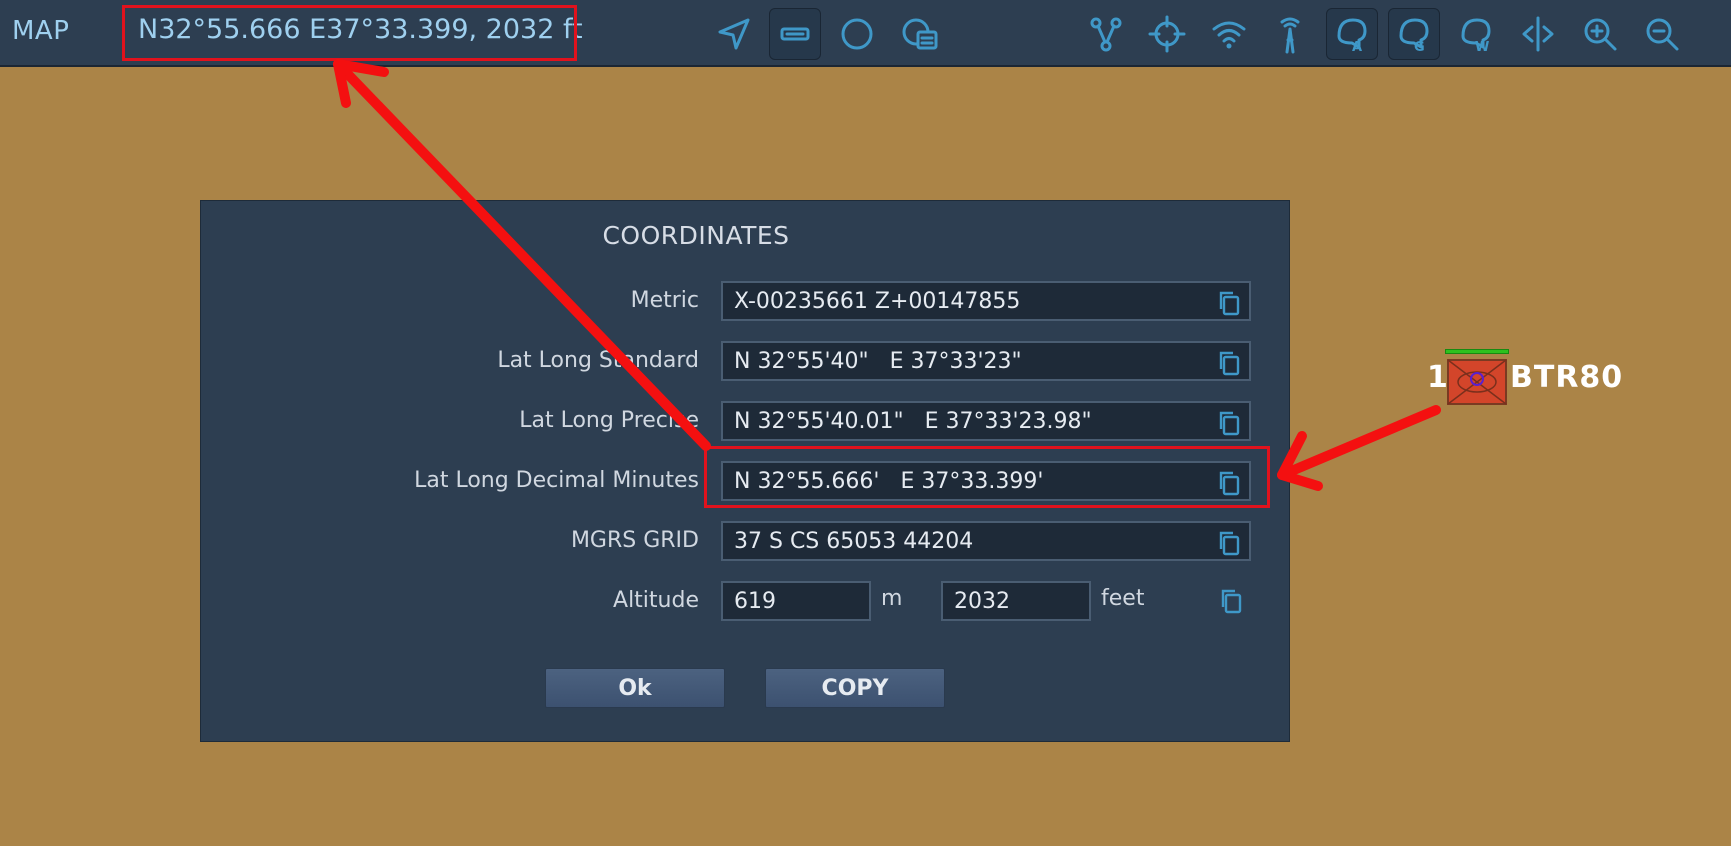 This screenshot has height=846, width=1731. I want to click on metric-label: Metric, so click(664, 300).